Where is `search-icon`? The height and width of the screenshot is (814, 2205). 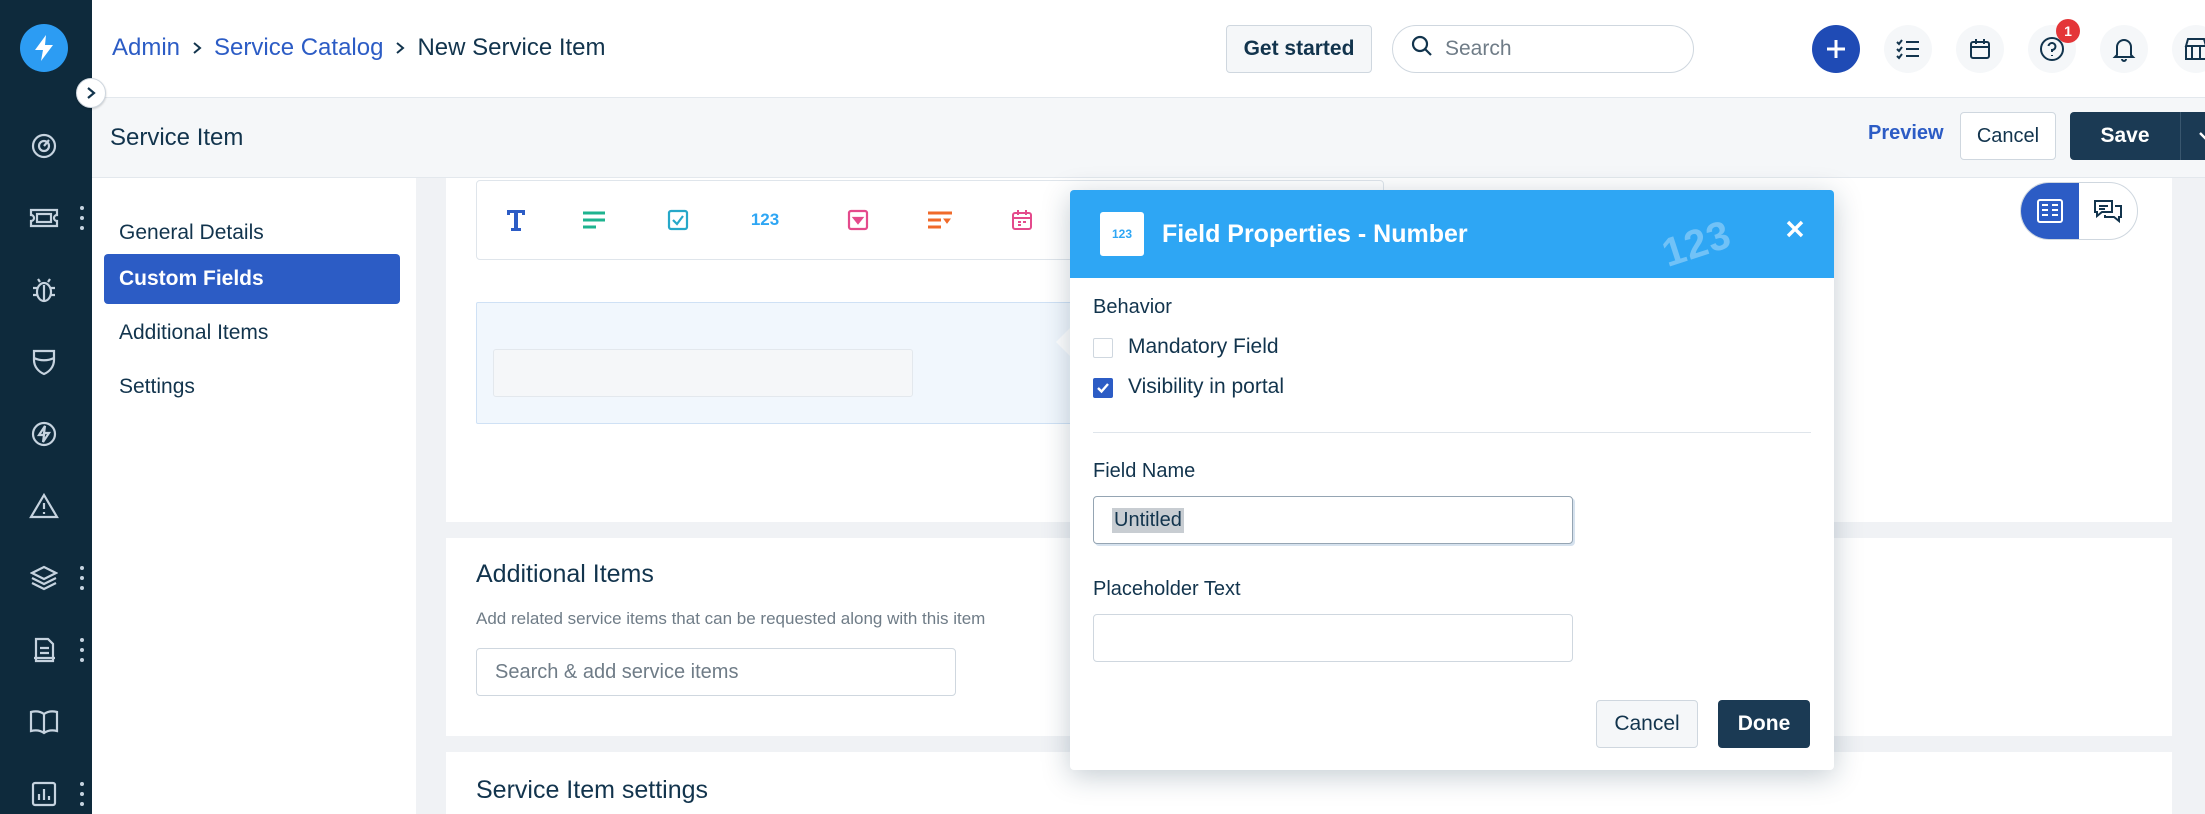 search-icon is located at coordinates (1422, 49).